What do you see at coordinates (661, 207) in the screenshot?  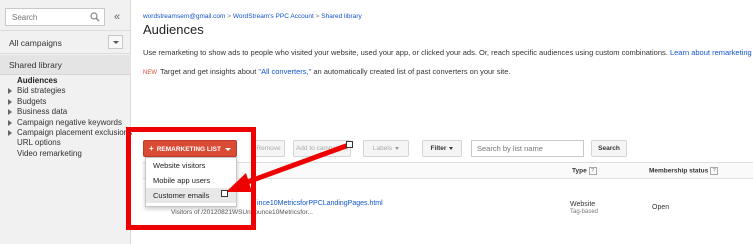 I see `row-membership-status: Open` at bounding box center [661, 207].